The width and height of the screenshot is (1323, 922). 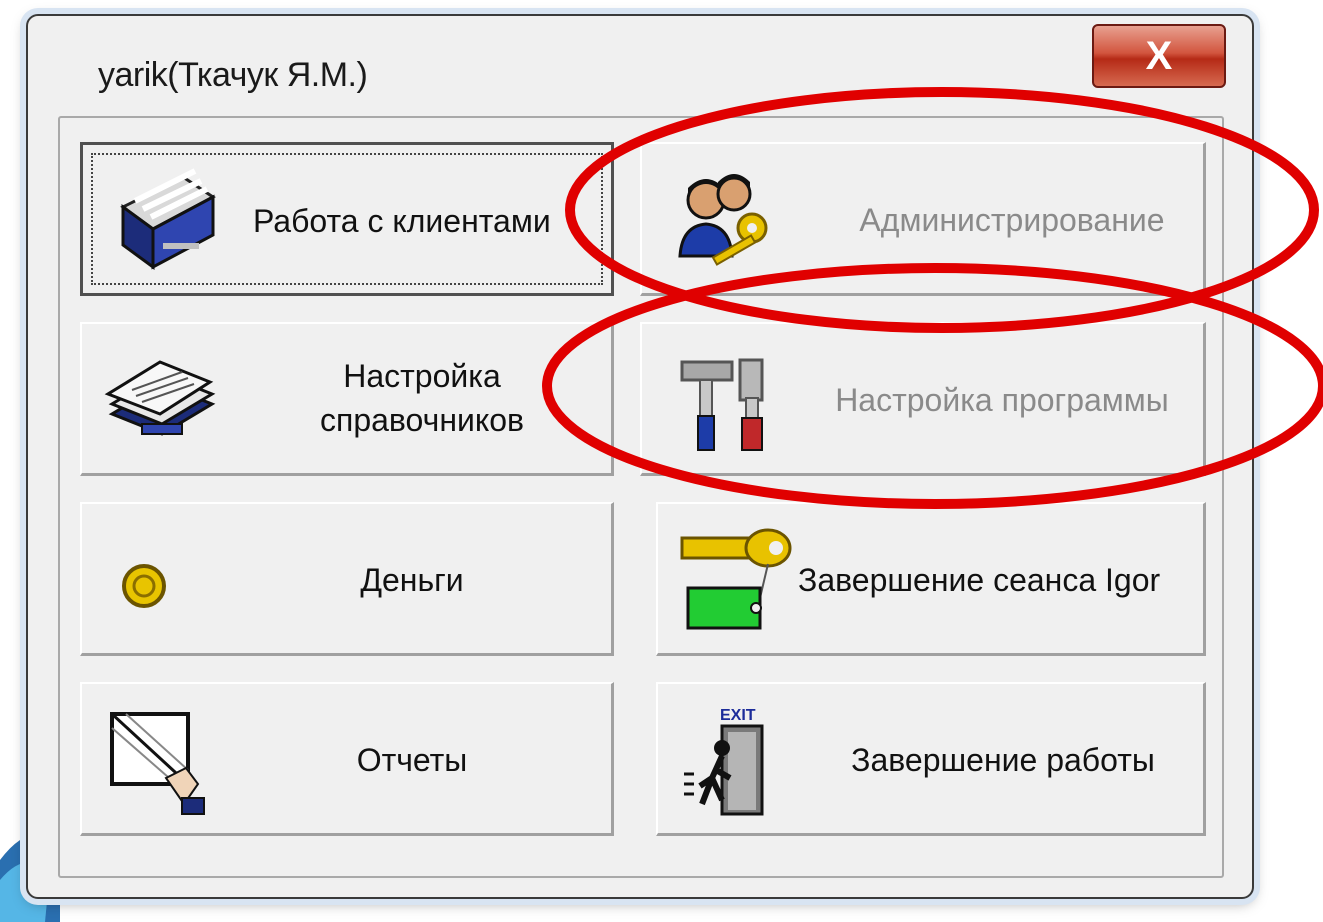 I want to click on close-button: X, so click(x=1159, y=56).